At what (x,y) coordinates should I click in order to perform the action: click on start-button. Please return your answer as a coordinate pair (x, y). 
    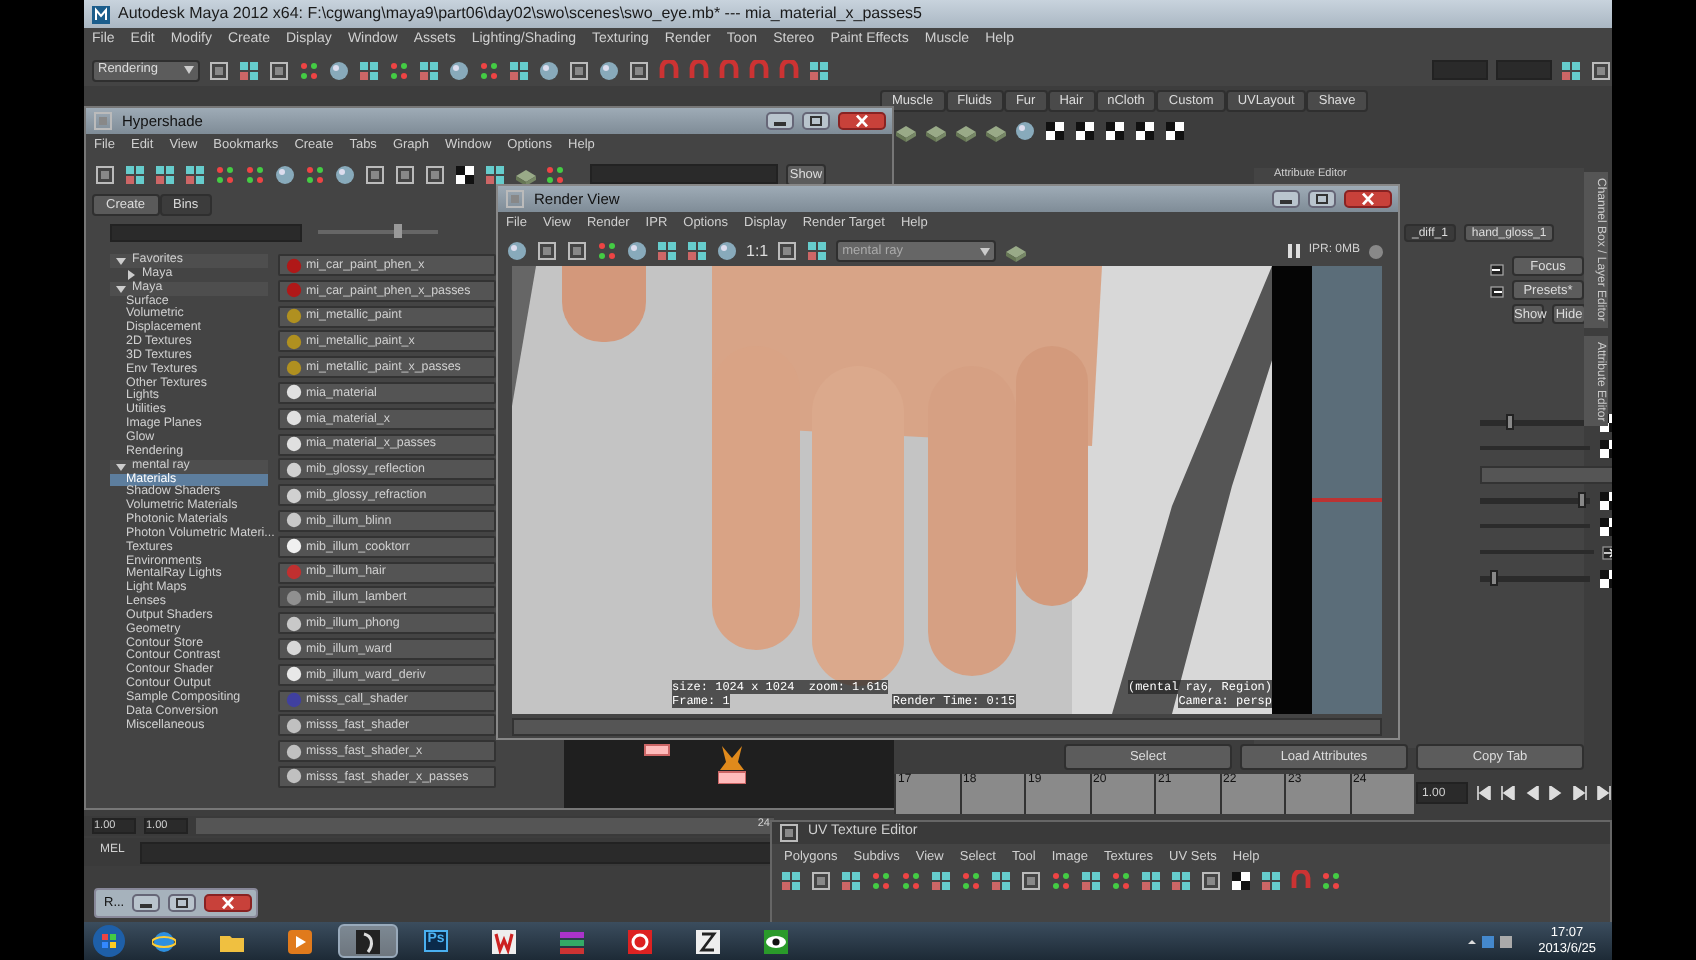
    Looking at the image, I should click on (109, 941).